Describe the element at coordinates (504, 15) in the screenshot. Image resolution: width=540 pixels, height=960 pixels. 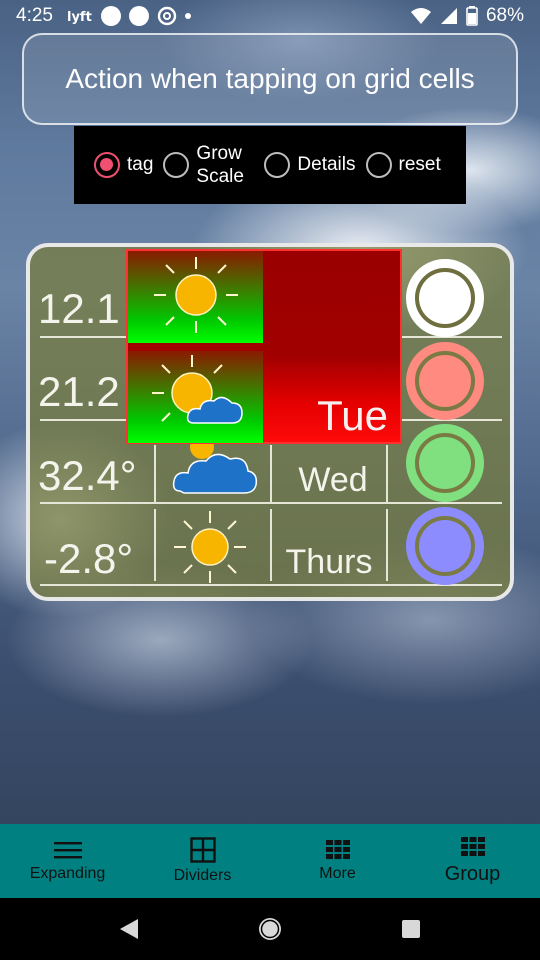
I see `battery-percent: 68%` at that location.